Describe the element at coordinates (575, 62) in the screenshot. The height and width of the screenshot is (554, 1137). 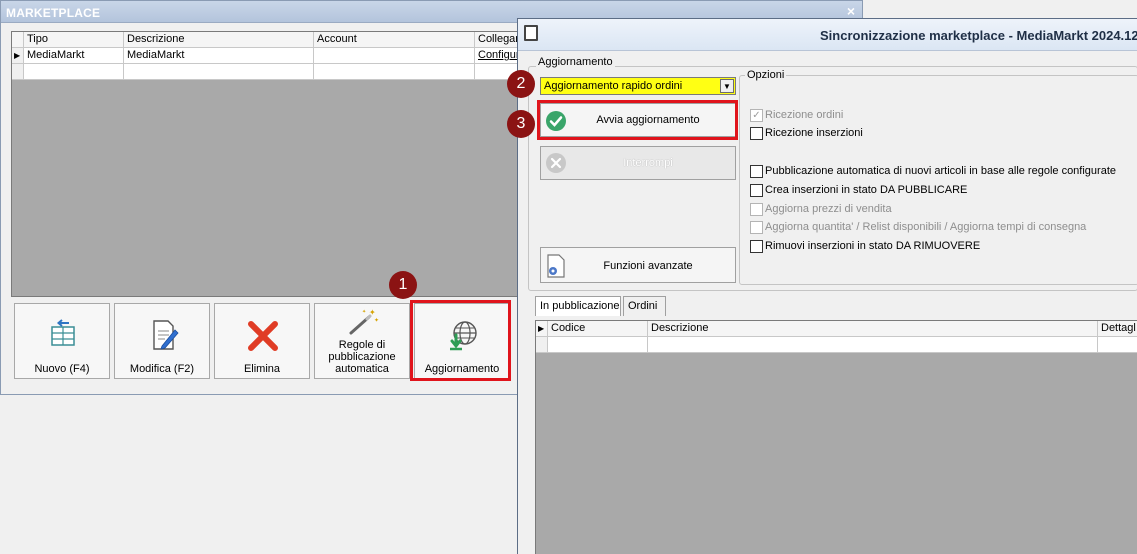
I see `aggiornamento-group-label: Aggiornamento` at that location.